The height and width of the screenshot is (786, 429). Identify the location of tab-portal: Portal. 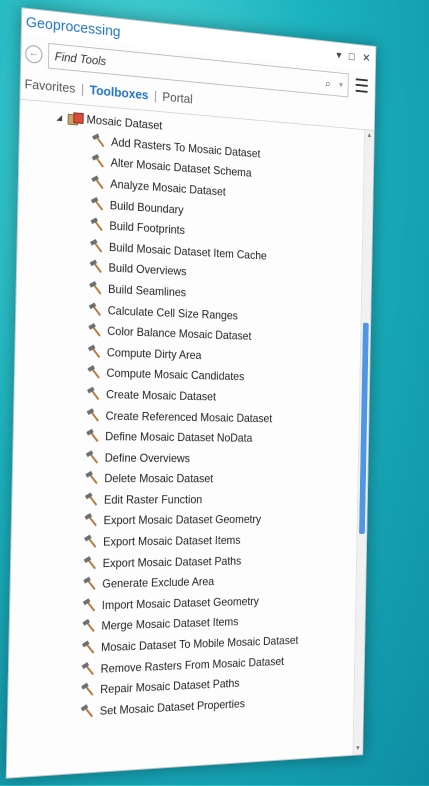
(177, 97).